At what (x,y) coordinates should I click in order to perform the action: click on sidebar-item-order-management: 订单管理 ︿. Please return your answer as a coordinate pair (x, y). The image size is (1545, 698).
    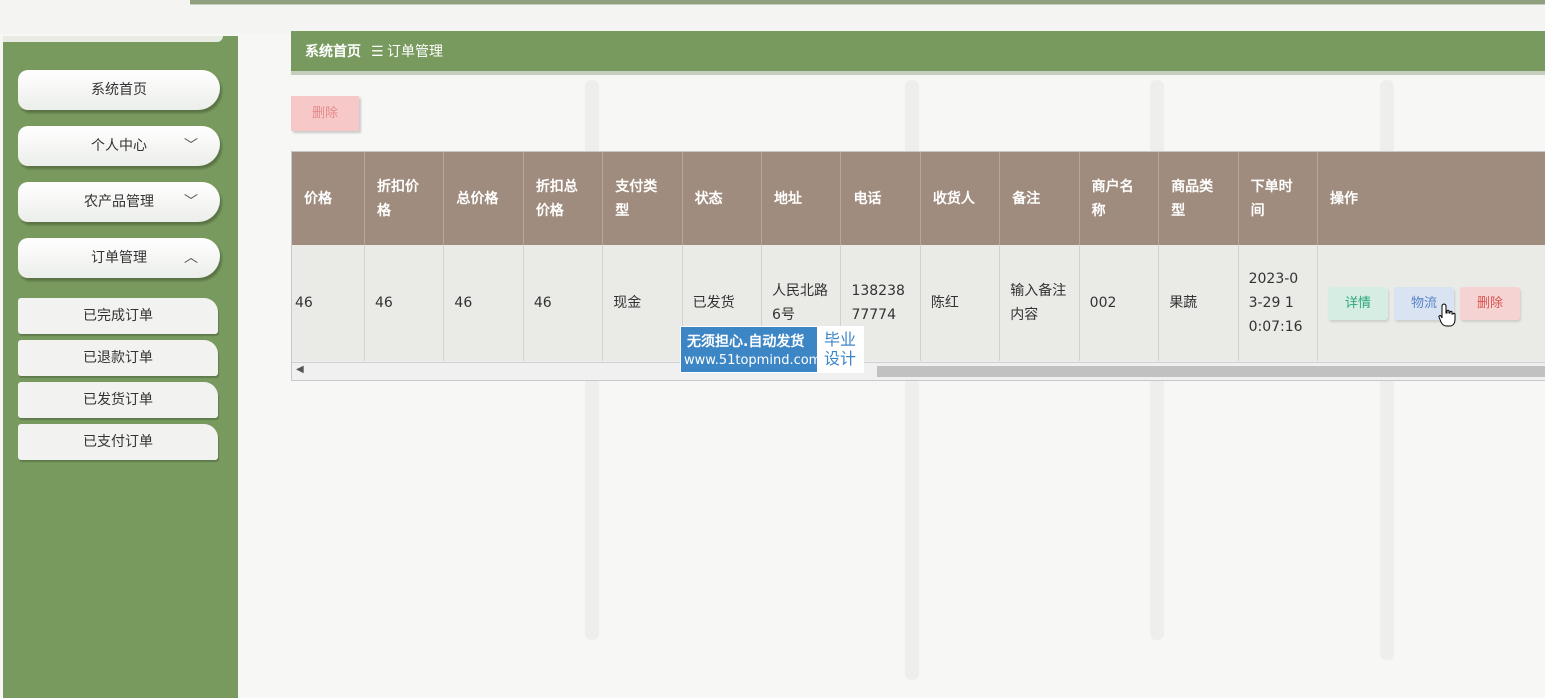
    Looking at the image, I should click on (119, 258).